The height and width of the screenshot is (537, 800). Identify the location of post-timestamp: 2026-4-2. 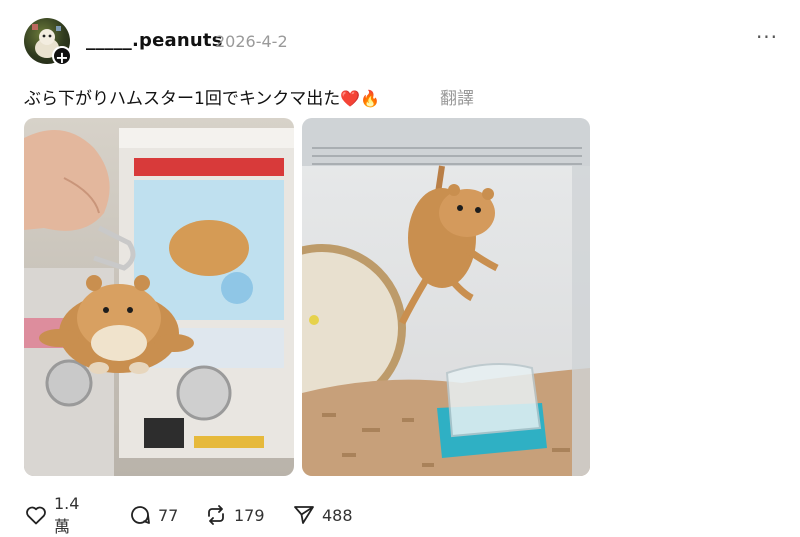
(251, 41).